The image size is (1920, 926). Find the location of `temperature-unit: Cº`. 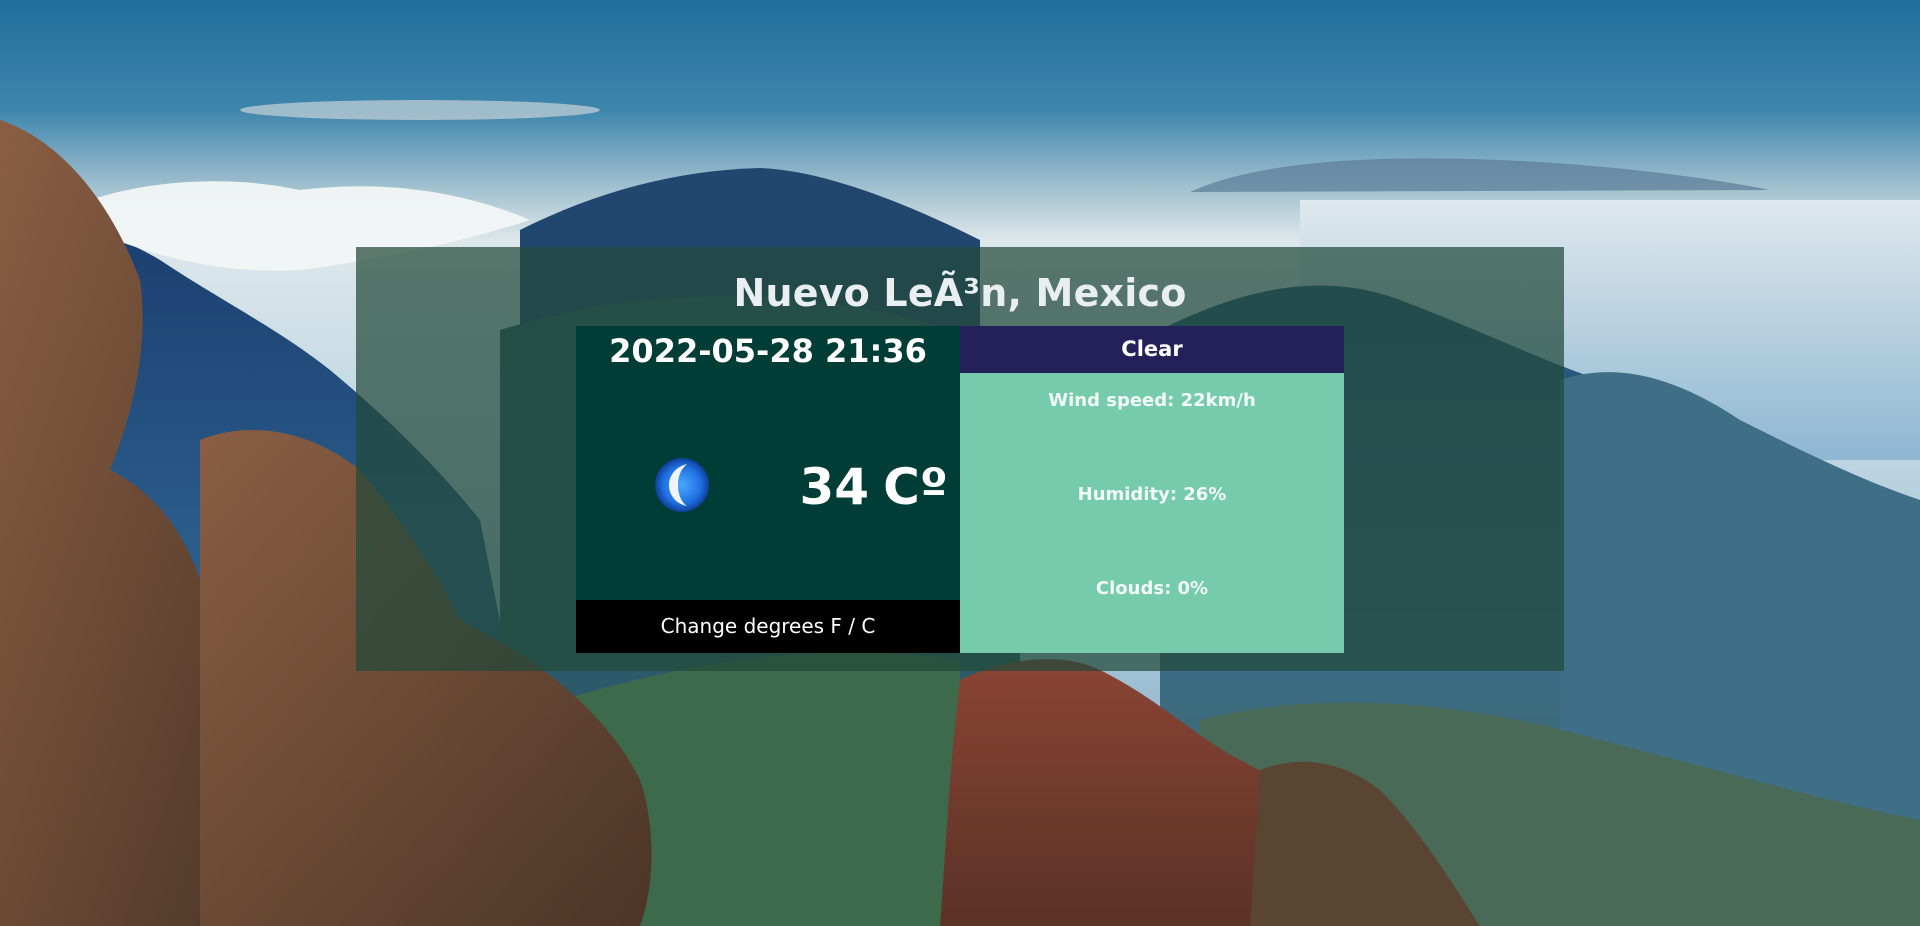

temperature-unit: Cº is located at coordinates (915, 487).